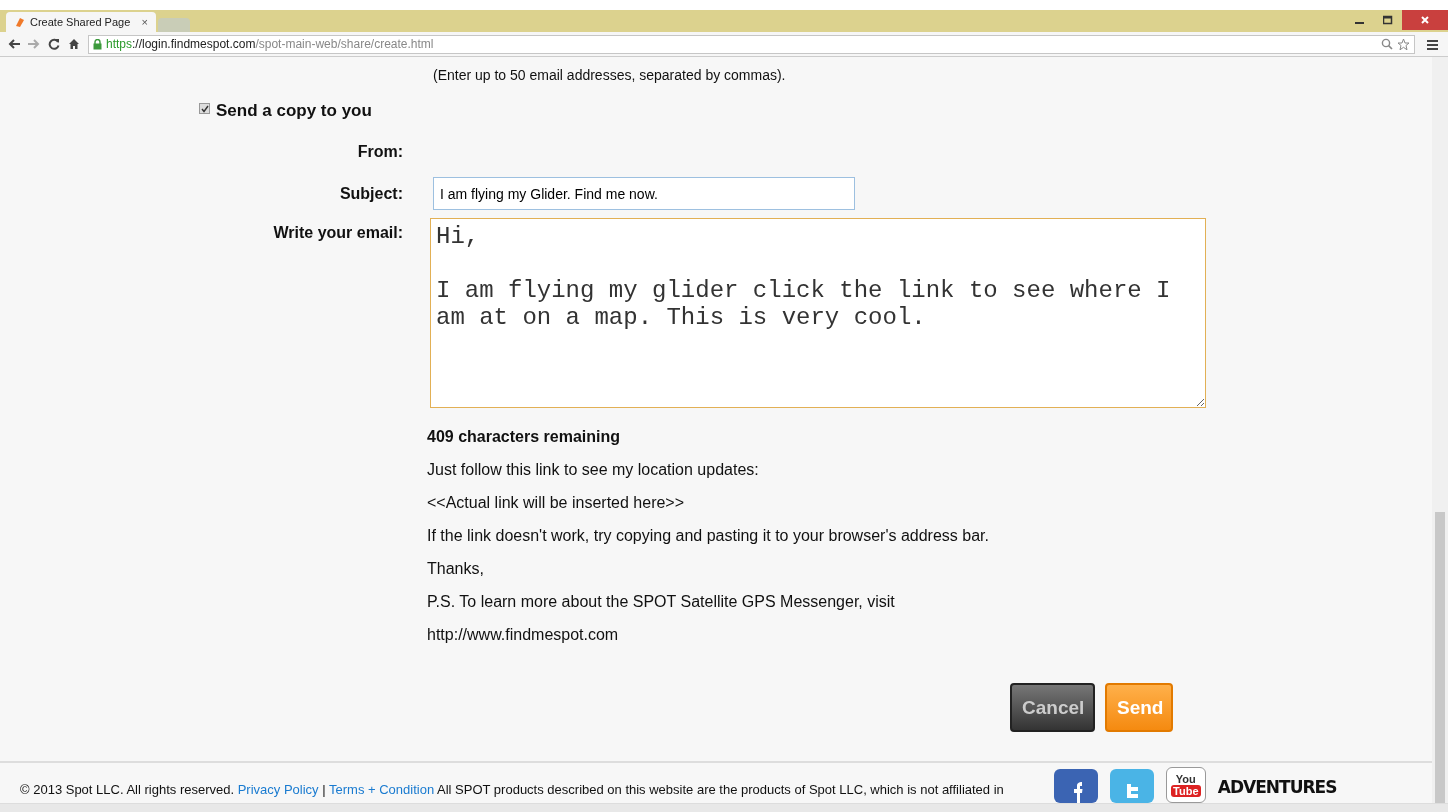  Describe the element at coordinates (724, 807) in the screenshot. I see `horizontal-scrollbar` at that location.